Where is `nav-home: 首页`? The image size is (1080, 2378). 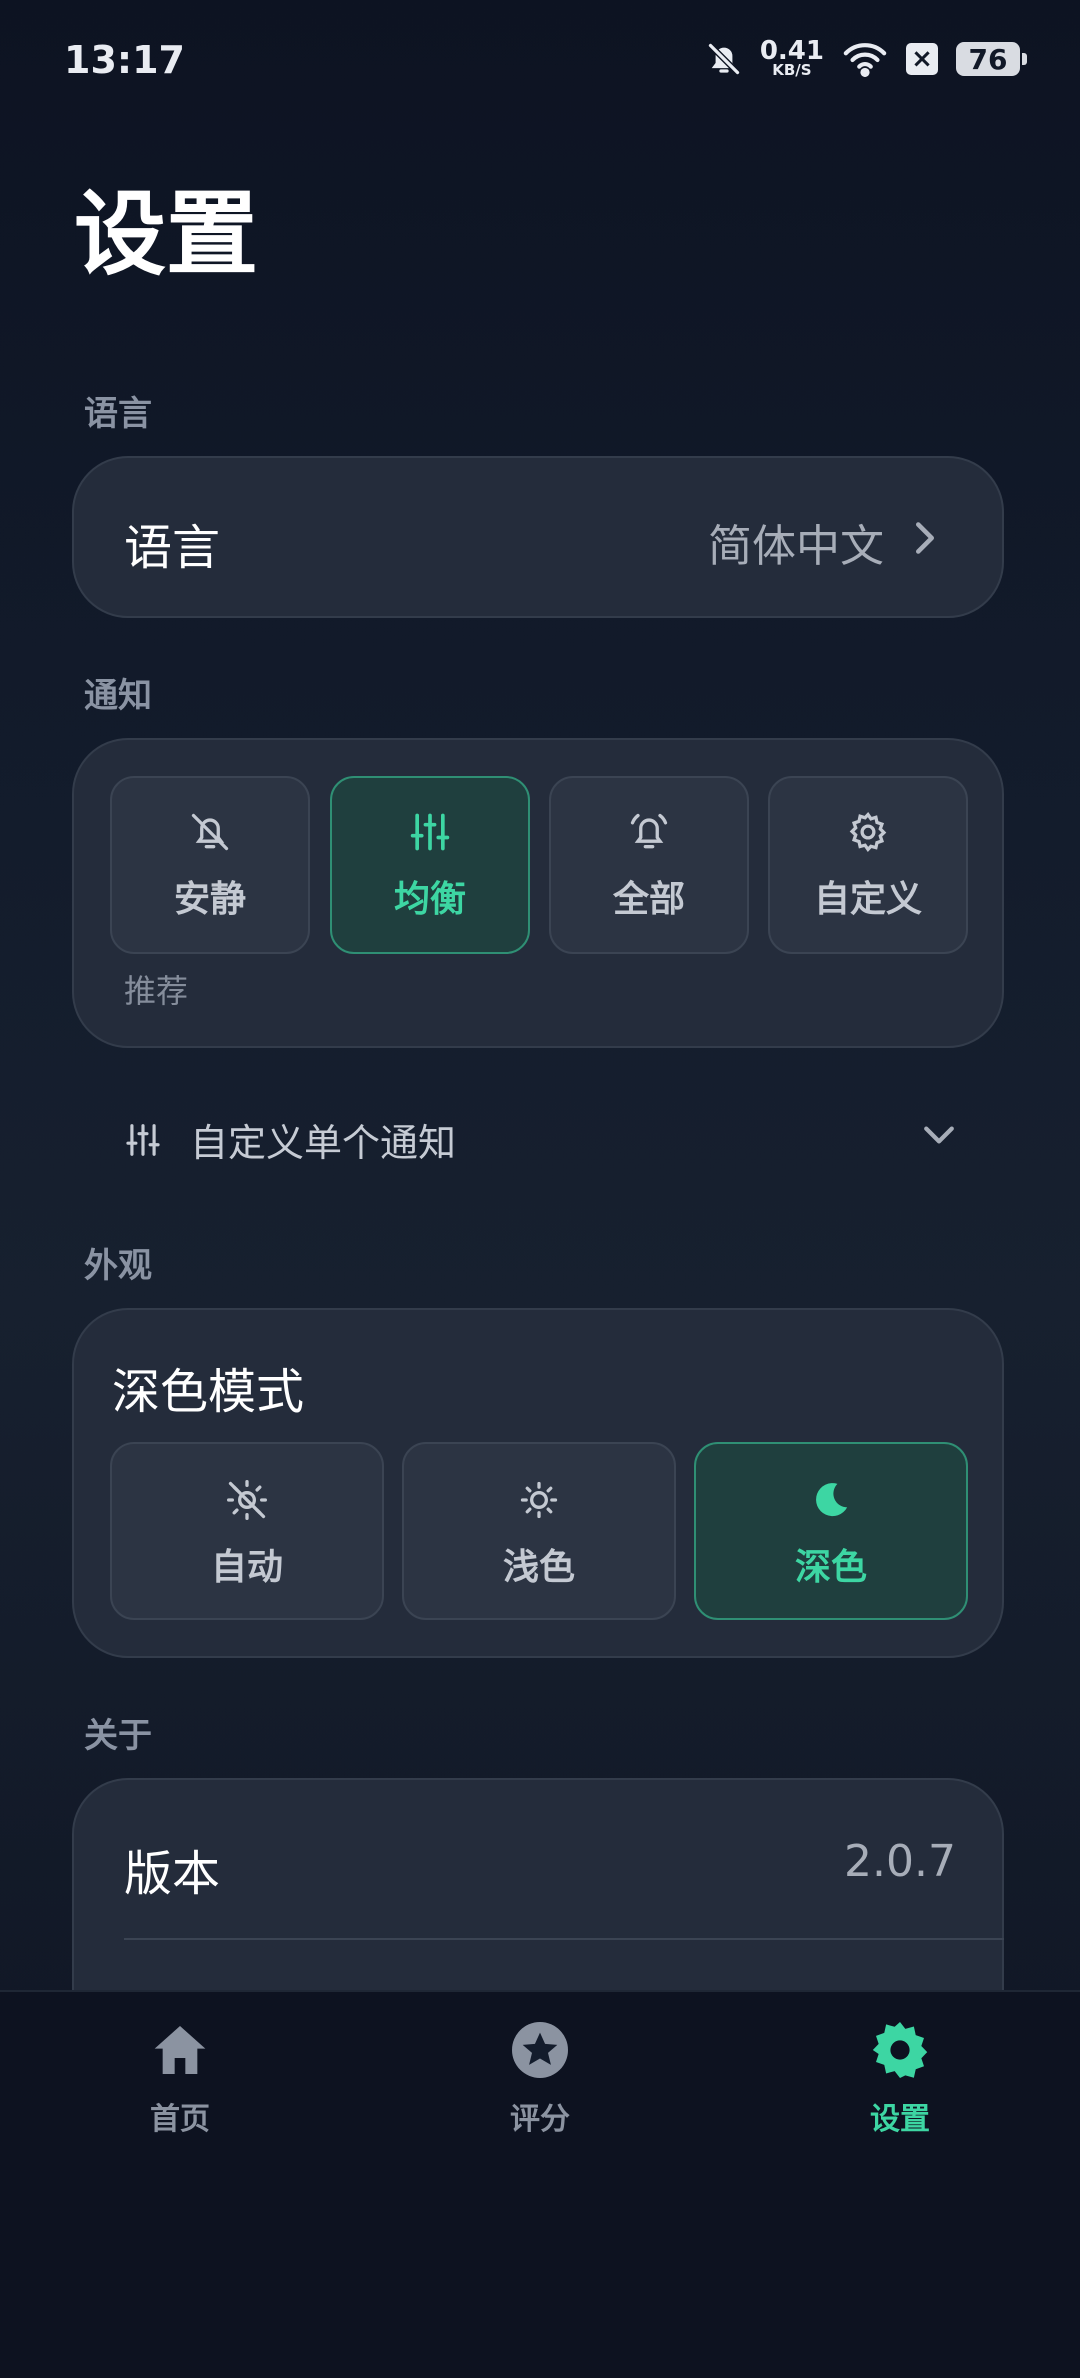
nav-home: 首页 is located at coordinates (180, 2078).